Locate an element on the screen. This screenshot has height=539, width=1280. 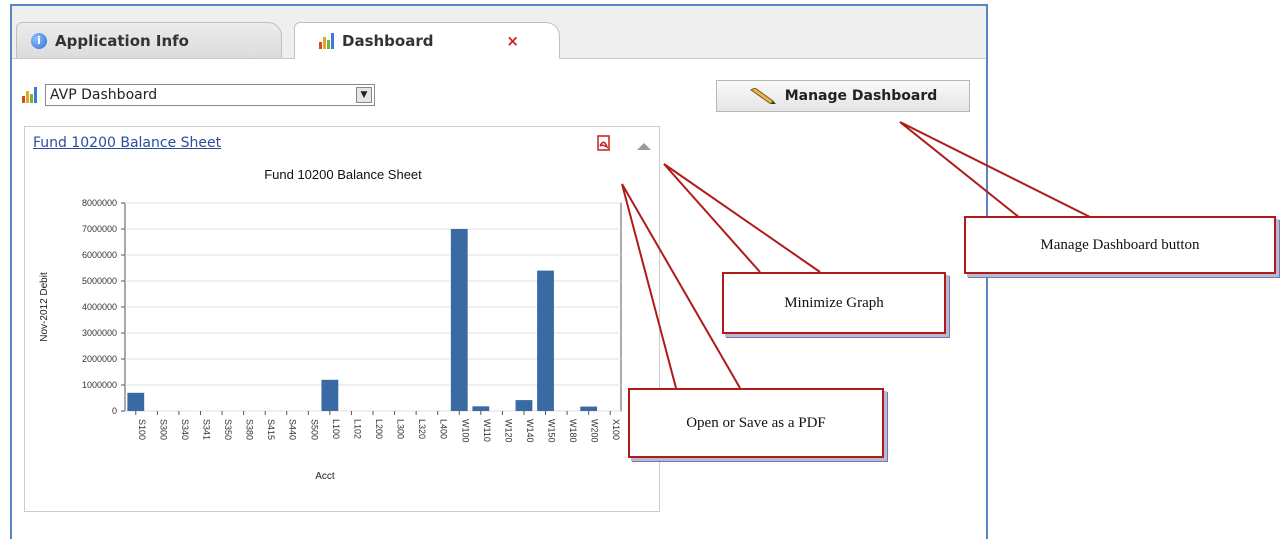
x-tick-label: W120 is located at coordinates (508, 431).